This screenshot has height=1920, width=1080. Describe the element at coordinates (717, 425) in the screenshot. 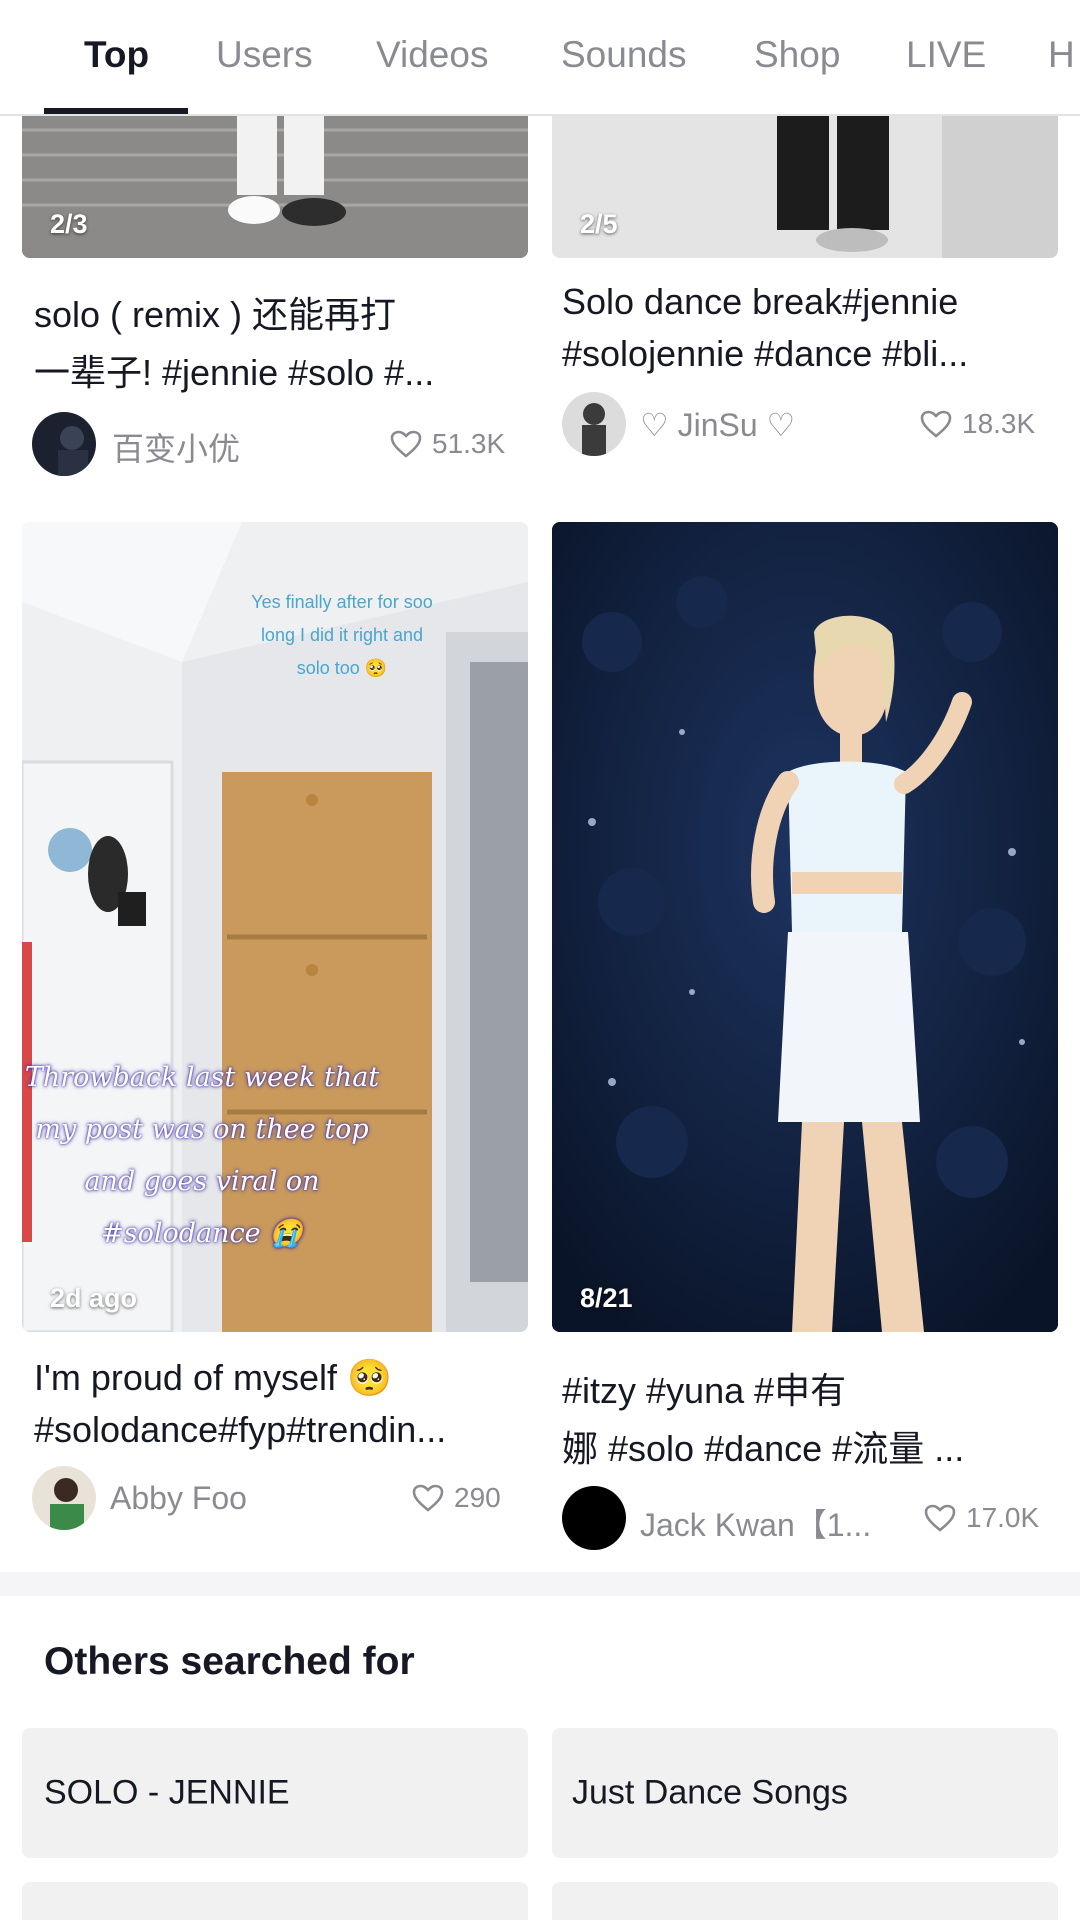

I see `author-name: ♡ JinSu ♡` at that location.